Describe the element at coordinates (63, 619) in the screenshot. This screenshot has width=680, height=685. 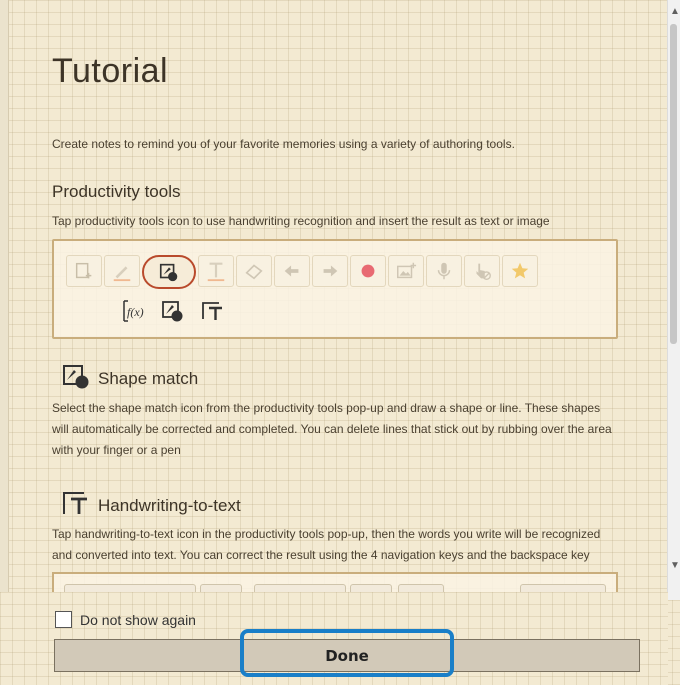
I see `do-not-show-again-checkbox` at that location.